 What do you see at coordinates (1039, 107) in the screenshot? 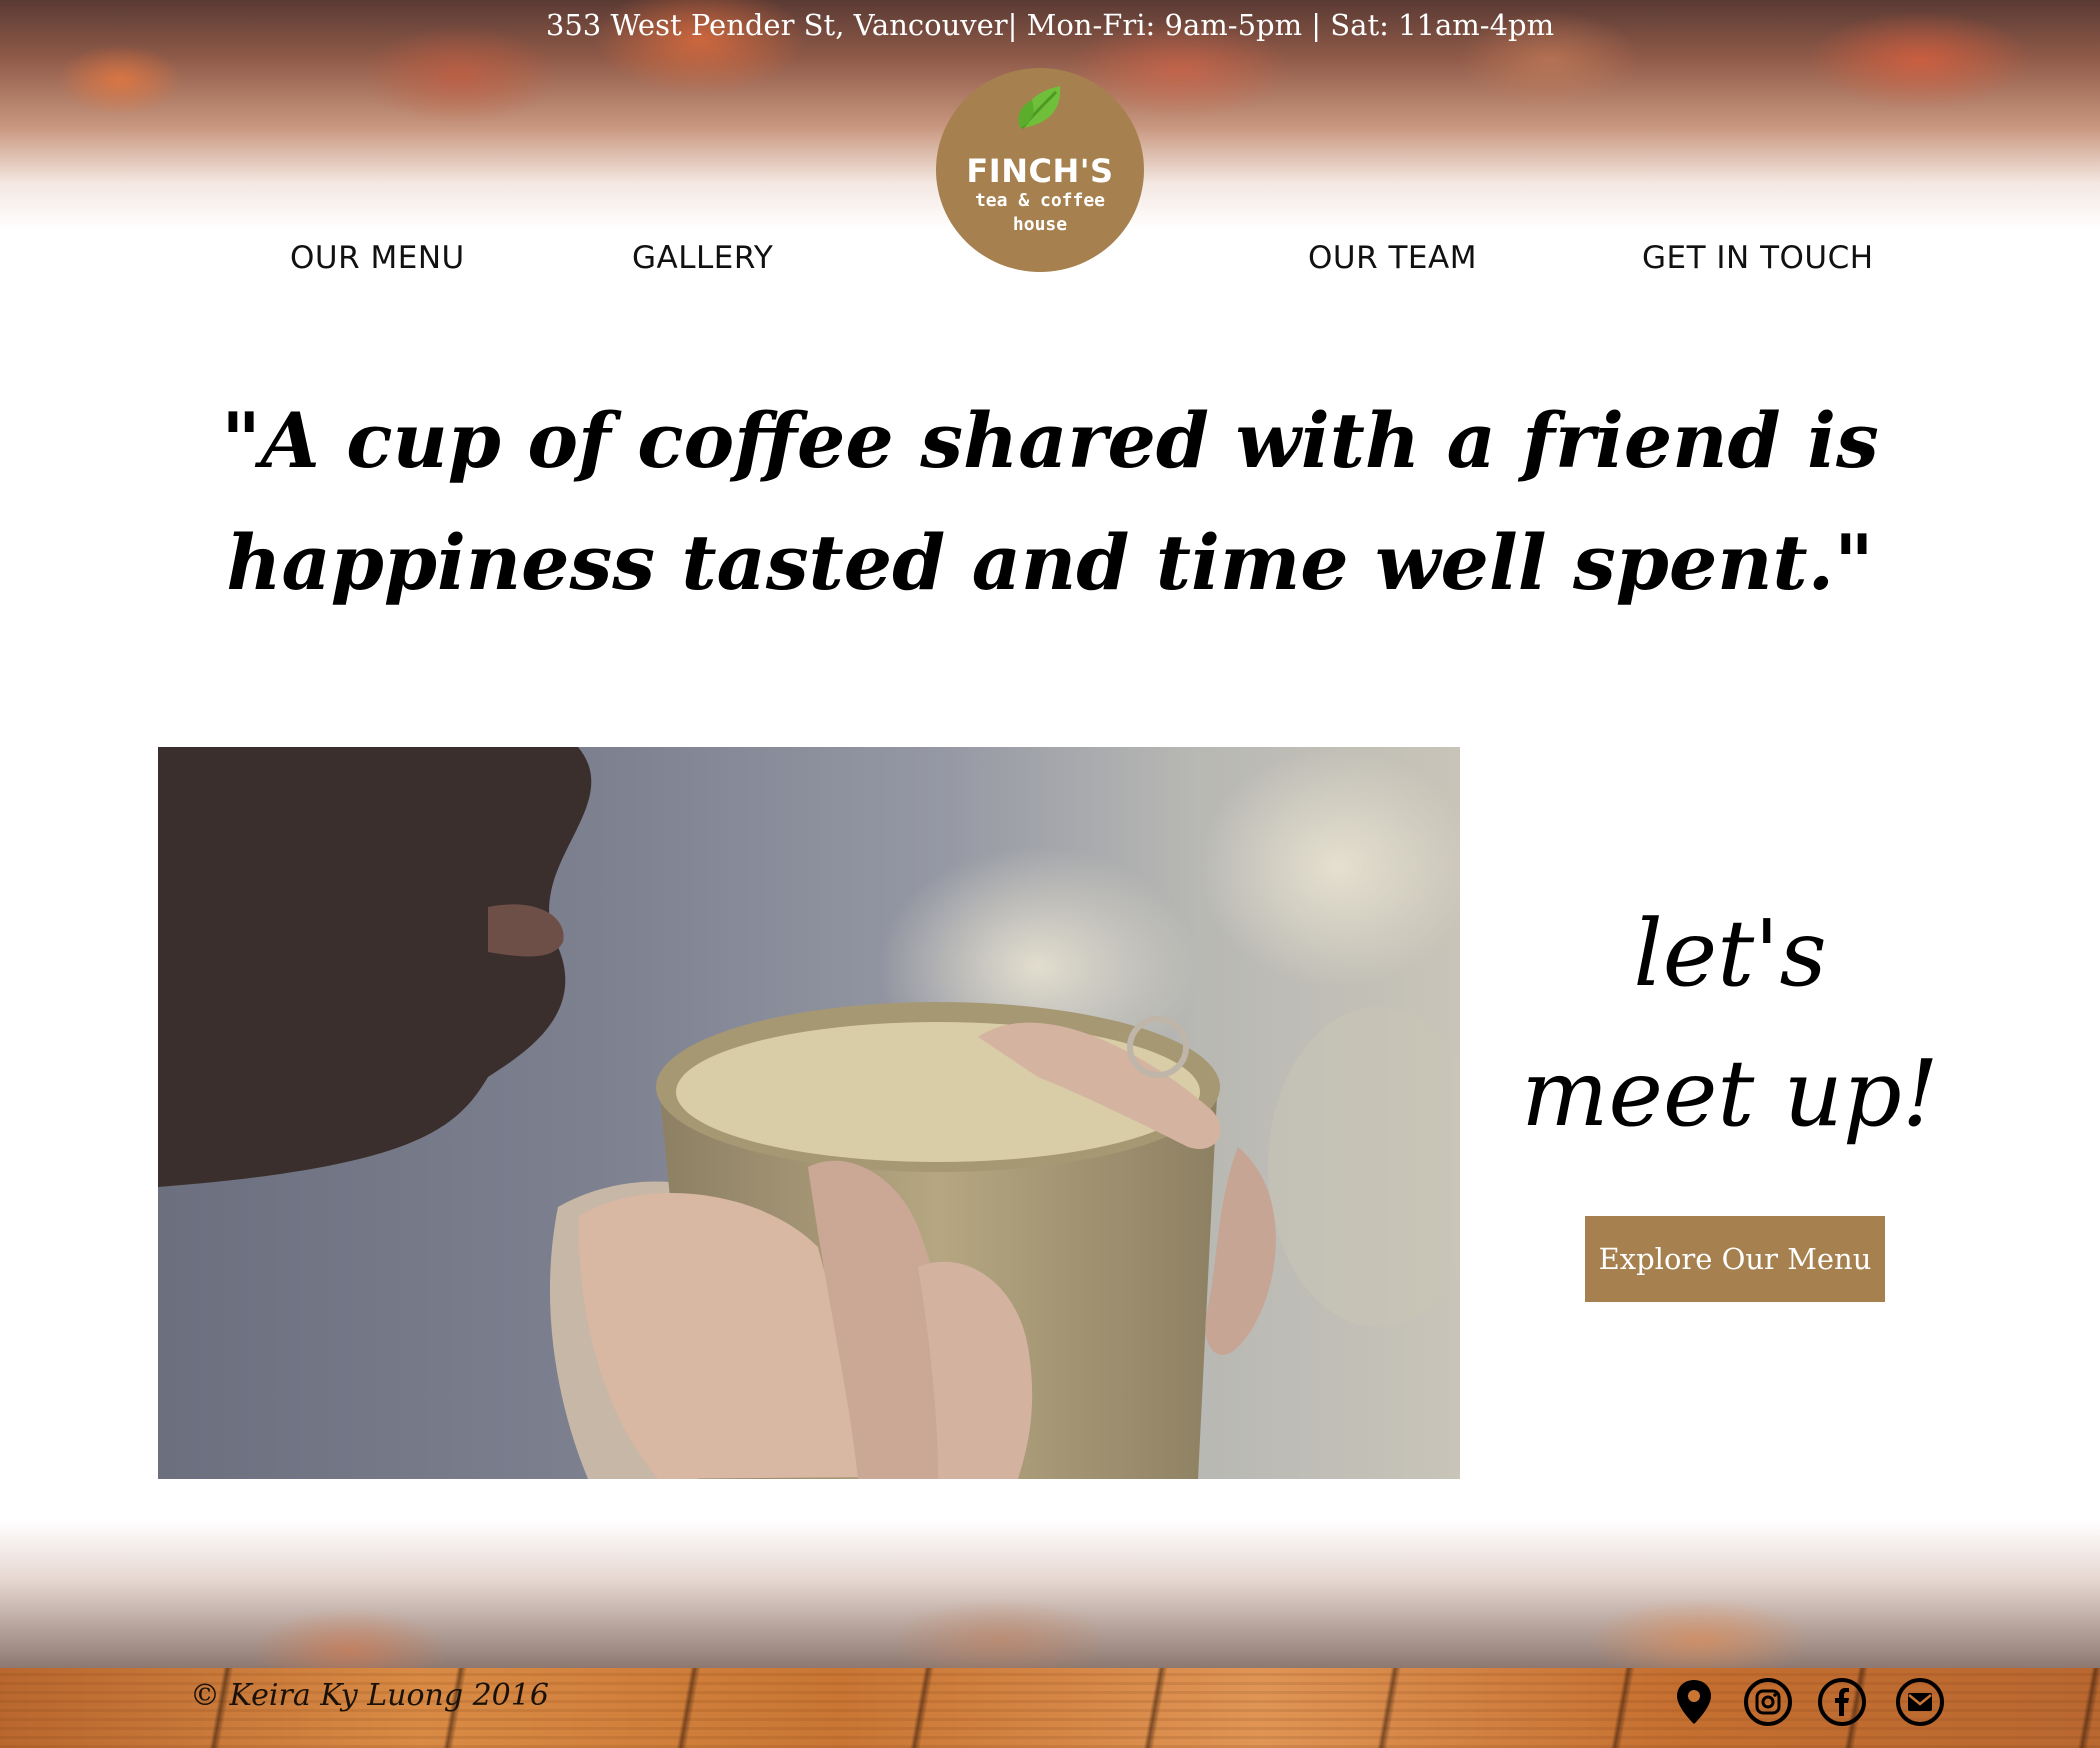
I see `leaf-icon` at bounding box center [1039, 107].